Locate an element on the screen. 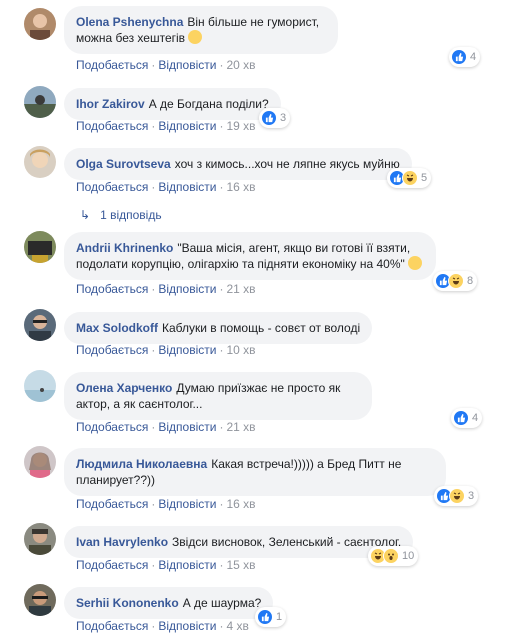 Image resolution: width=514 pixels, height=635 pixels. view-replies-link: ↳ 1 відповідь is located at coordinates (121, 215).